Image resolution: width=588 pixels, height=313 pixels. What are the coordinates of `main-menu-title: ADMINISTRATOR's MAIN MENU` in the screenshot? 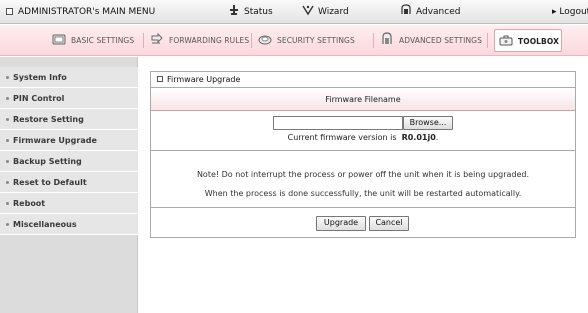 It's located at (80, 12).